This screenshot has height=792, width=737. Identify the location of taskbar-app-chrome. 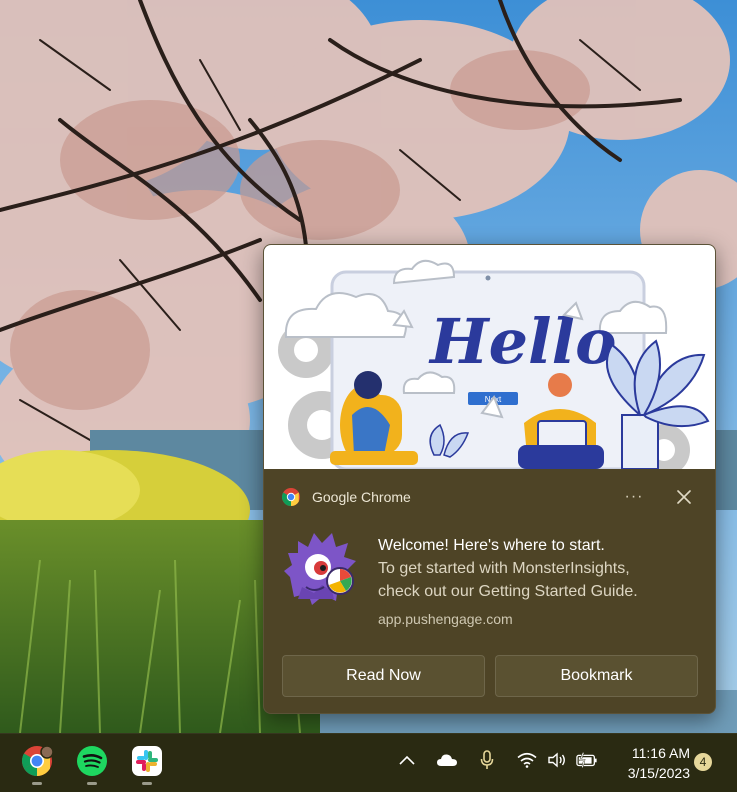
(37, 765).